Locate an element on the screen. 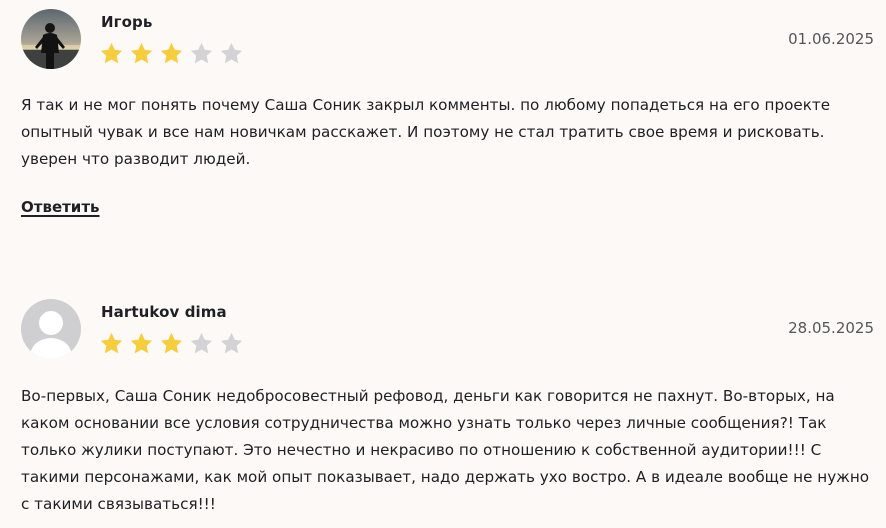  user-photo-icon is located at coordinates (51, 39).